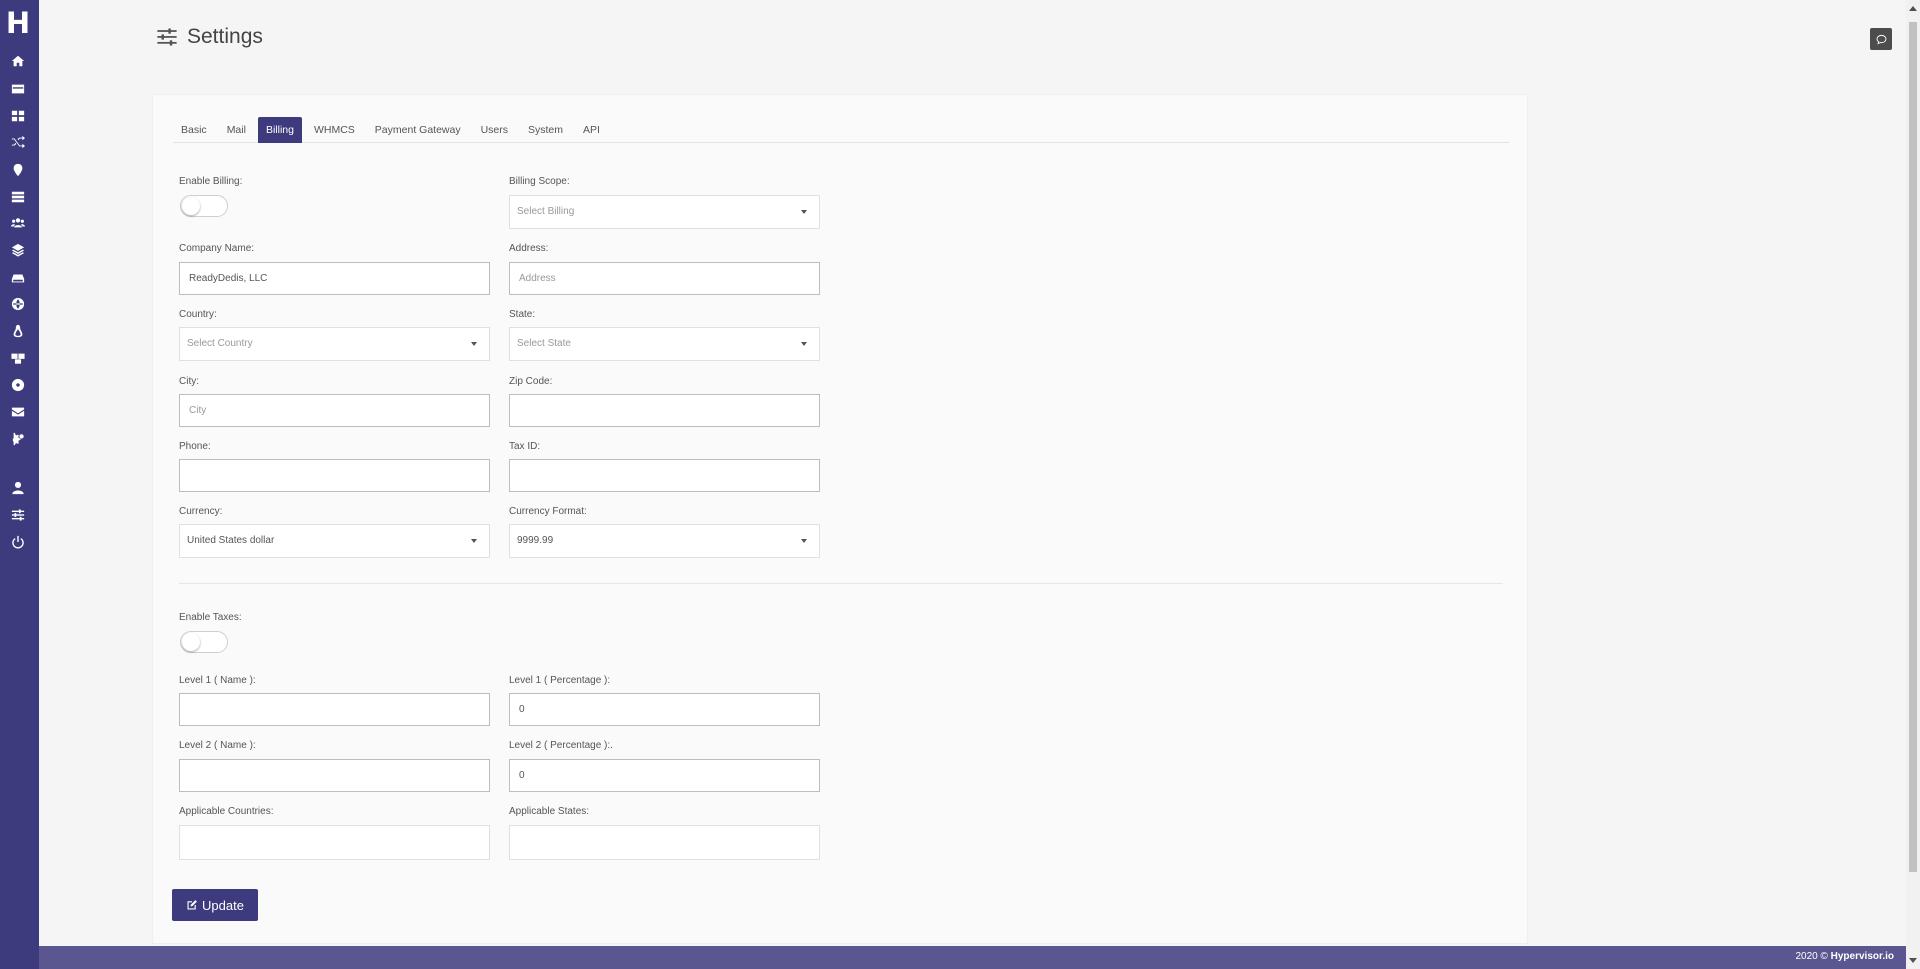 The image size is (1920, 969). What do you see at coordinates (18, 358) in the screenshot?
I see `boxes-icon` at bounding box center [18, 358].